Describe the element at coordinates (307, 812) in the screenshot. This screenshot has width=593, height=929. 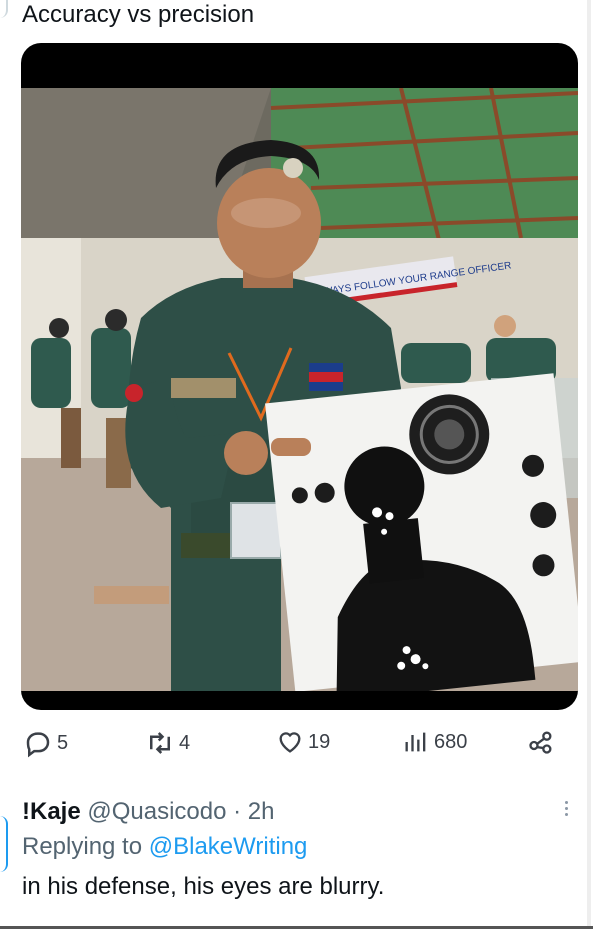
I see `reply-author: !Kaje @Quasicodo · 2h` at that location.